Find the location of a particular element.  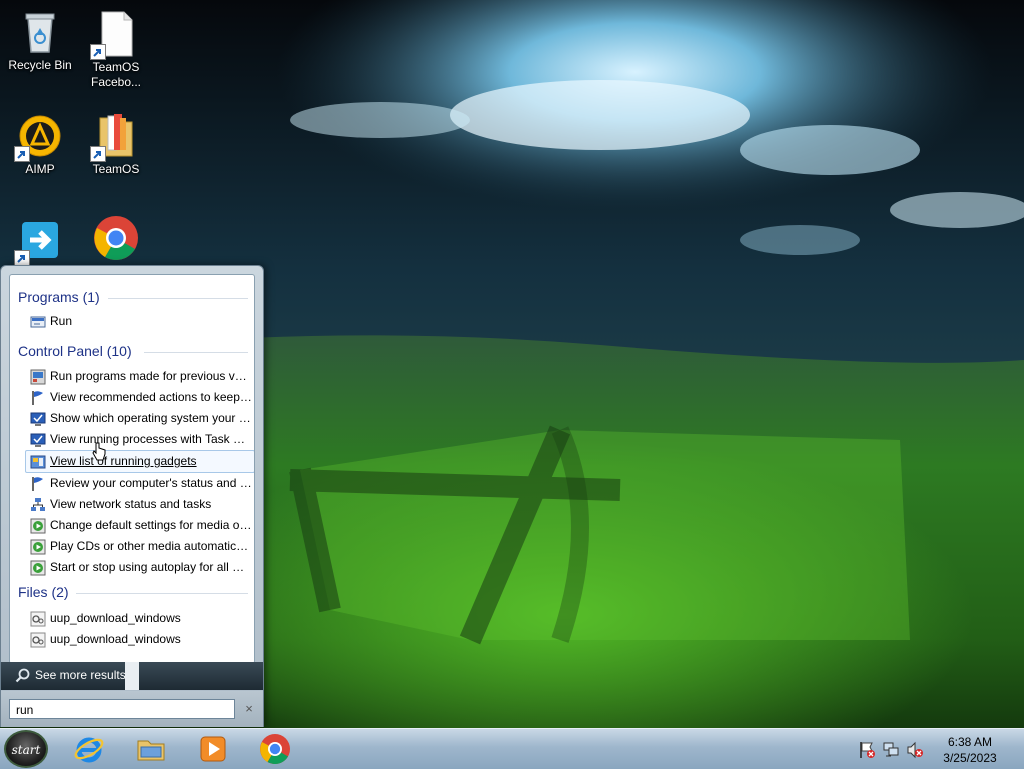

recycle-bin-icon is located at coordinates (40, 32).